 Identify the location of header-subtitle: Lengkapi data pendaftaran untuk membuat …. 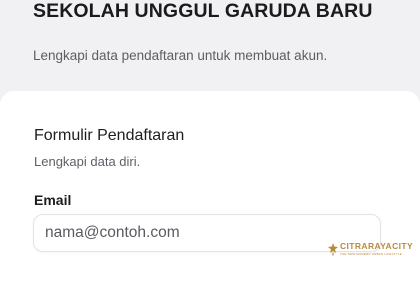
(180, 55).